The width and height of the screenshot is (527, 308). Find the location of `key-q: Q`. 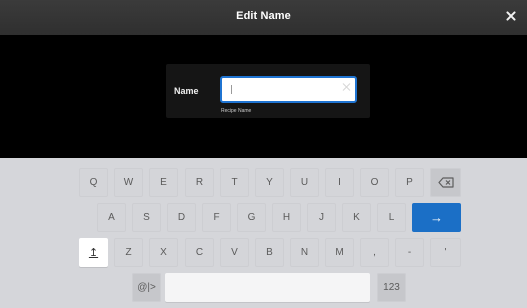

key-q: Q is located at coordinates (93, 182).